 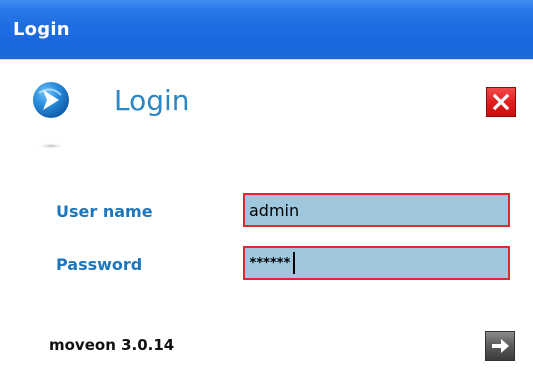 I want to click on arrow-right-icon, so click(x=500, y=346).